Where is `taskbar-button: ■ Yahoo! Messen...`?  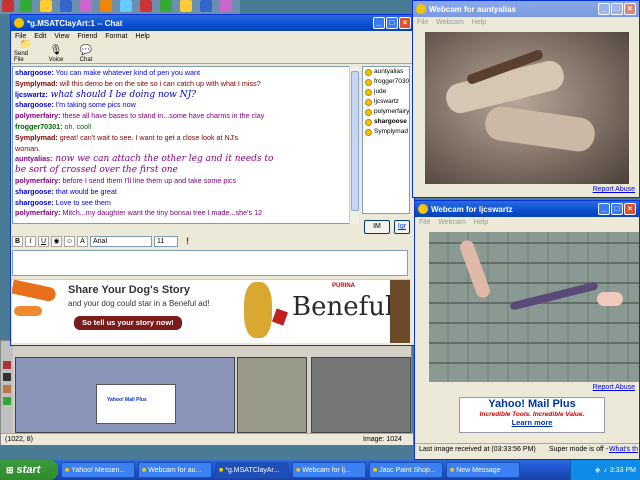 taskbar-button: ■ Yahoo! Messen... is located at coordinates (98, 470).